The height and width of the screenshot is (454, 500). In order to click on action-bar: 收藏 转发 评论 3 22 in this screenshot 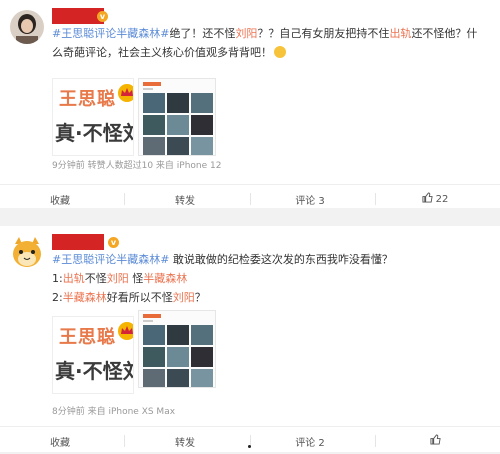, I will do `click(250, 198)`.